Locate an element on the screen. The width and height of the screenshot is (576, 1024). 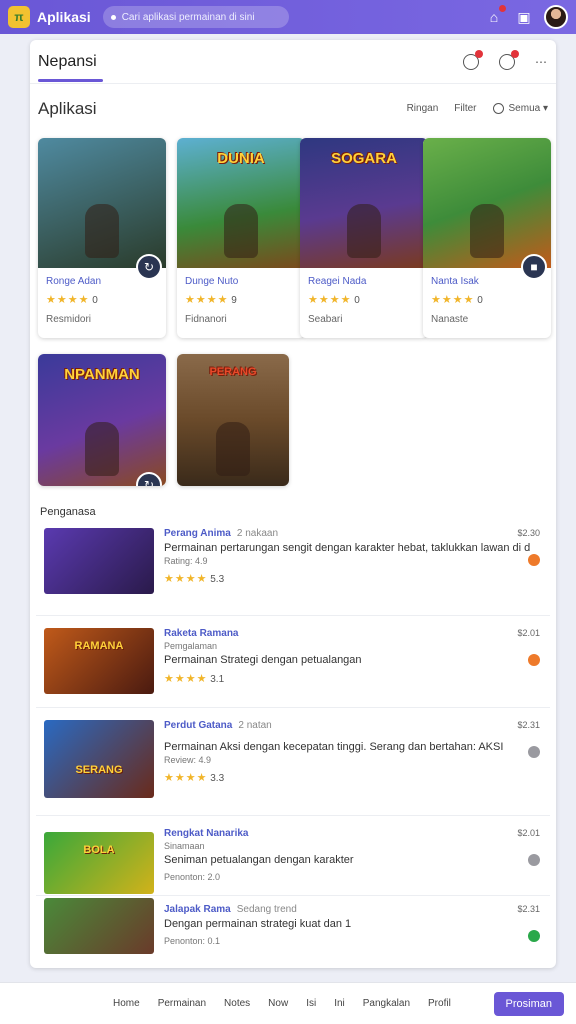
list-item-date: Sedang trend is located at coordinates (266, 909).